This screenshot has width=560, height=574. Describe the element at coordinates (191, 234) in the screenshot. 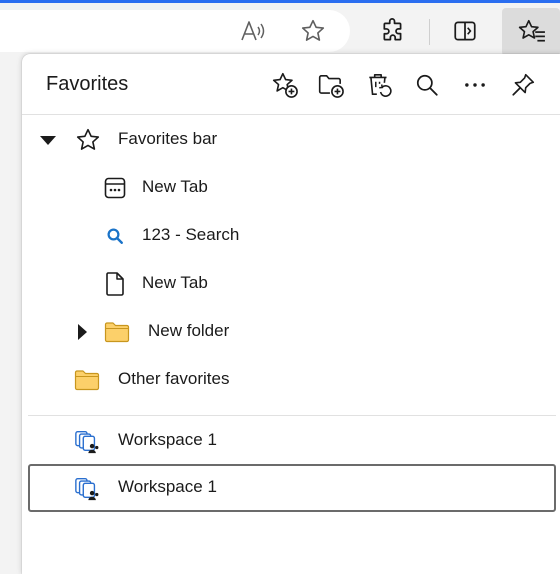

I see `favorite-item-label: 123 - Search` at that location.